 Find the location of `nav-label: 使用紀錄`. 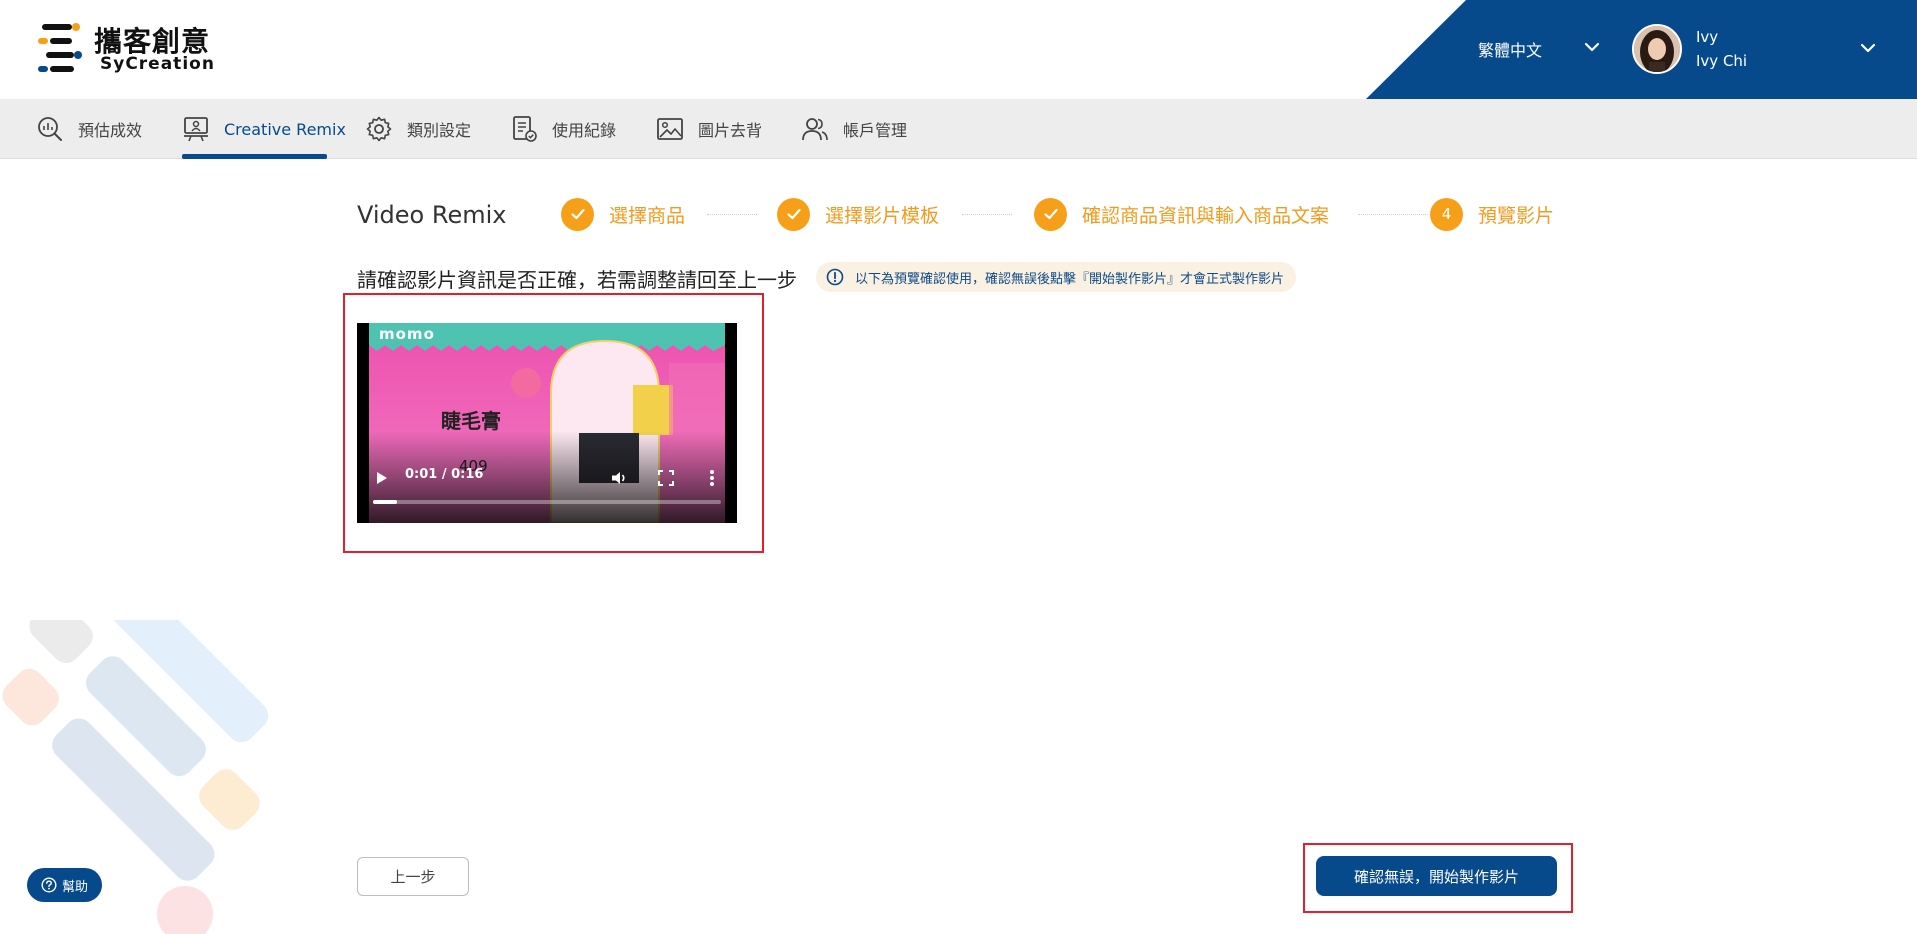

nav-label: 使用紀錄 is located at coordinates (584, 130).